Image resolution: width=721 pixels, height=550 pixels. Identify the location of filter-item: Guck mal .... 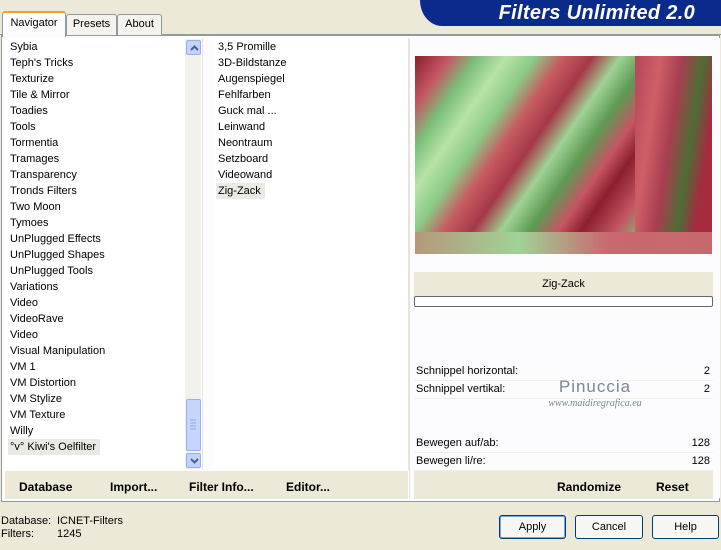
(248, 111).